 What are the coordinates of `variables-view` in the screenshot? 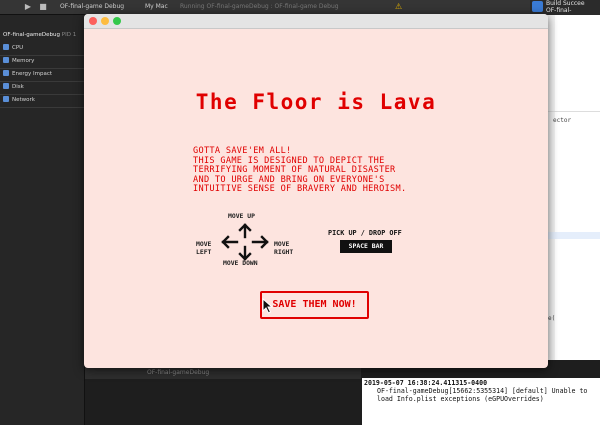 It's located at (223, 402).